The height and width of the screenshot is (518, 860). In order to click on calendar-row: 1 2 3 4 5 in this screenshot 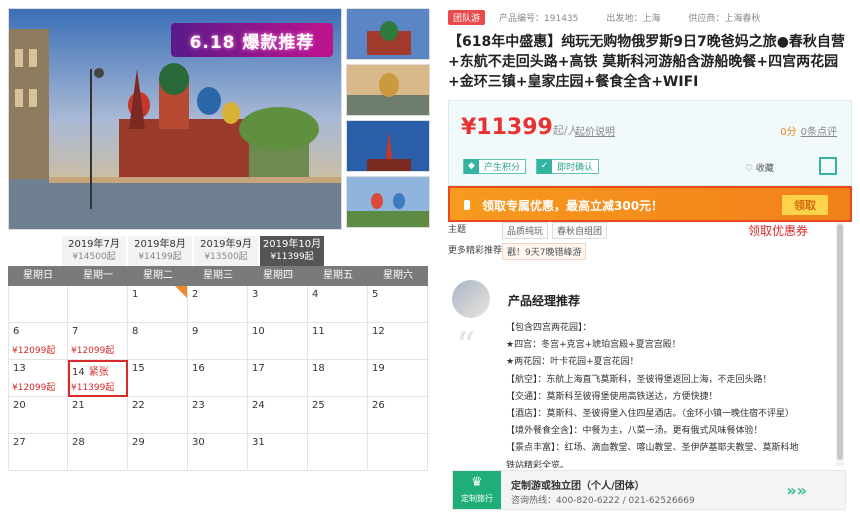, I will do `click(218, 304)`.